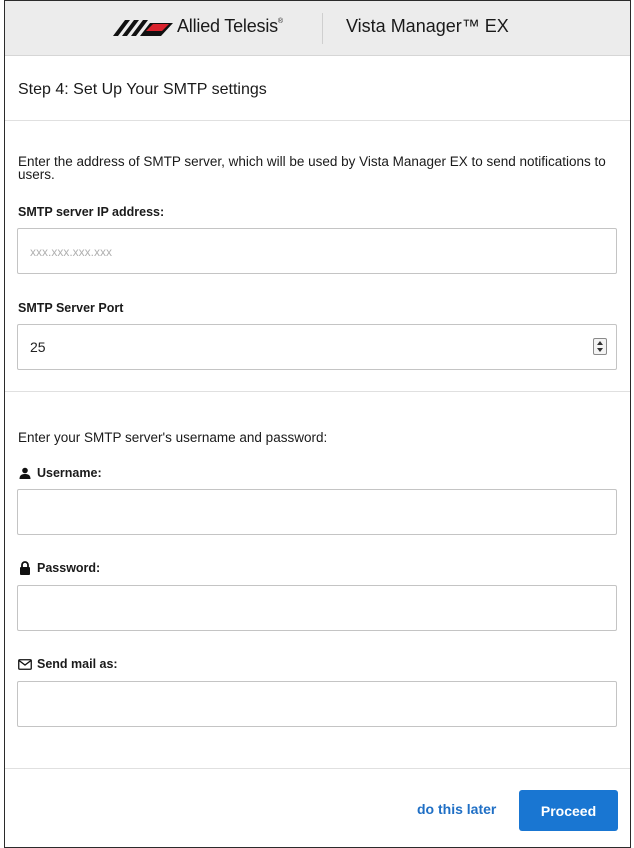 The height and width of the screenshot is (848, 634). Describe the element at coordinates (317, 768) in the screenshot. I see `footer-divider` at that location.